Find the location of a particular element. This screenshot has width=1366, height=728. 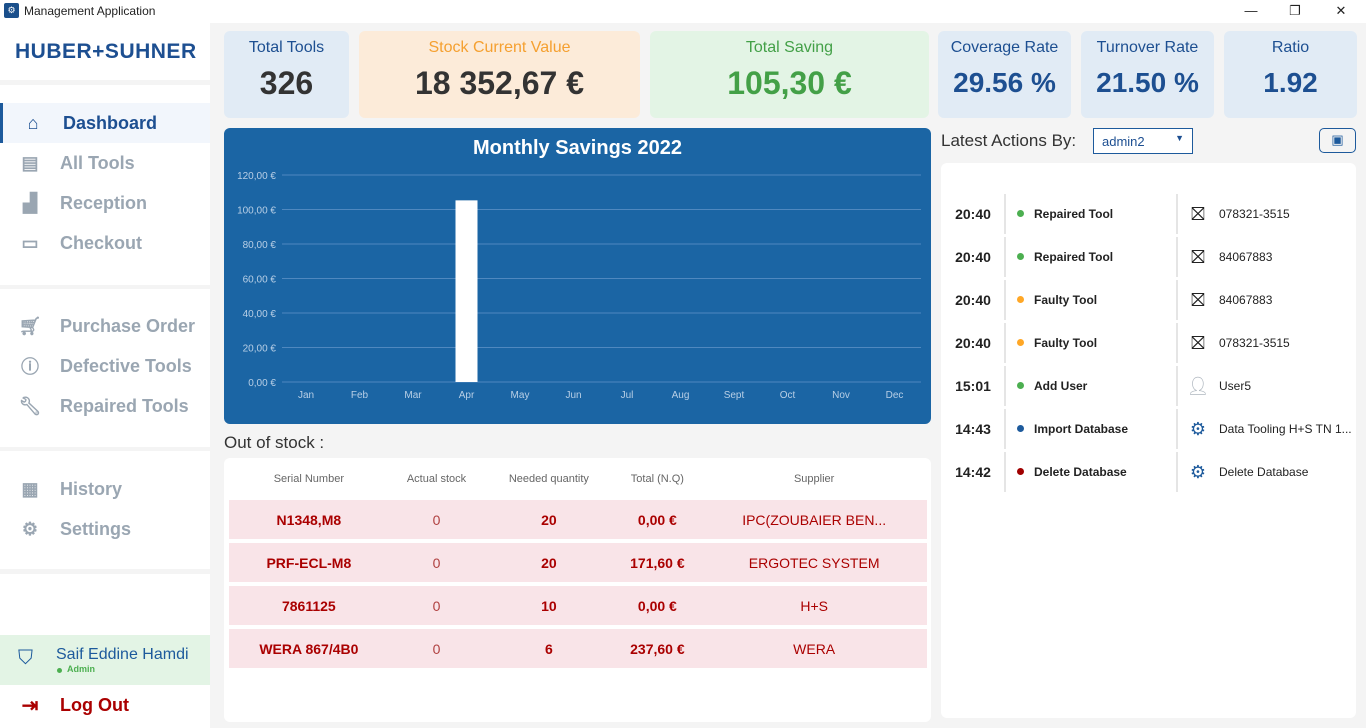

column-header: Needed quantity is located at coordinates (548, 479).